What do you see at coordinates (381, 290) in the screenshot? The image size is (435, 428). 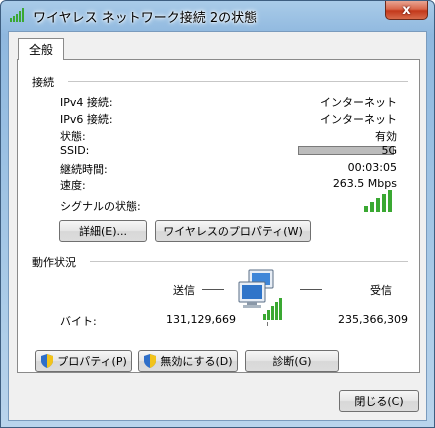 I see `received-label: 受信` at bounding box center [381, 290].